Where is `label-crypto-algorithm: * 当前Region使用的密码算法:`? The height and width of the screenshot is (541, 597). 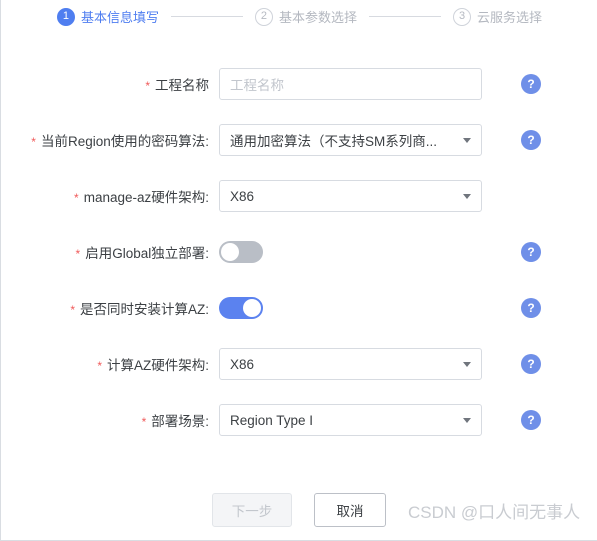
label-crypto-algorithm: * 当前Region使用的密码算法: is located at coordinates (110, 140).